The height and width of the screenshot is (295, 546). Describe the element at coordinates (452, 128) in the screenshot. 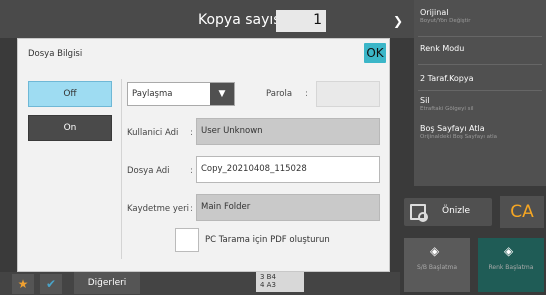

I see `right-item-label: Boş Sayfayı Atla` at that location.